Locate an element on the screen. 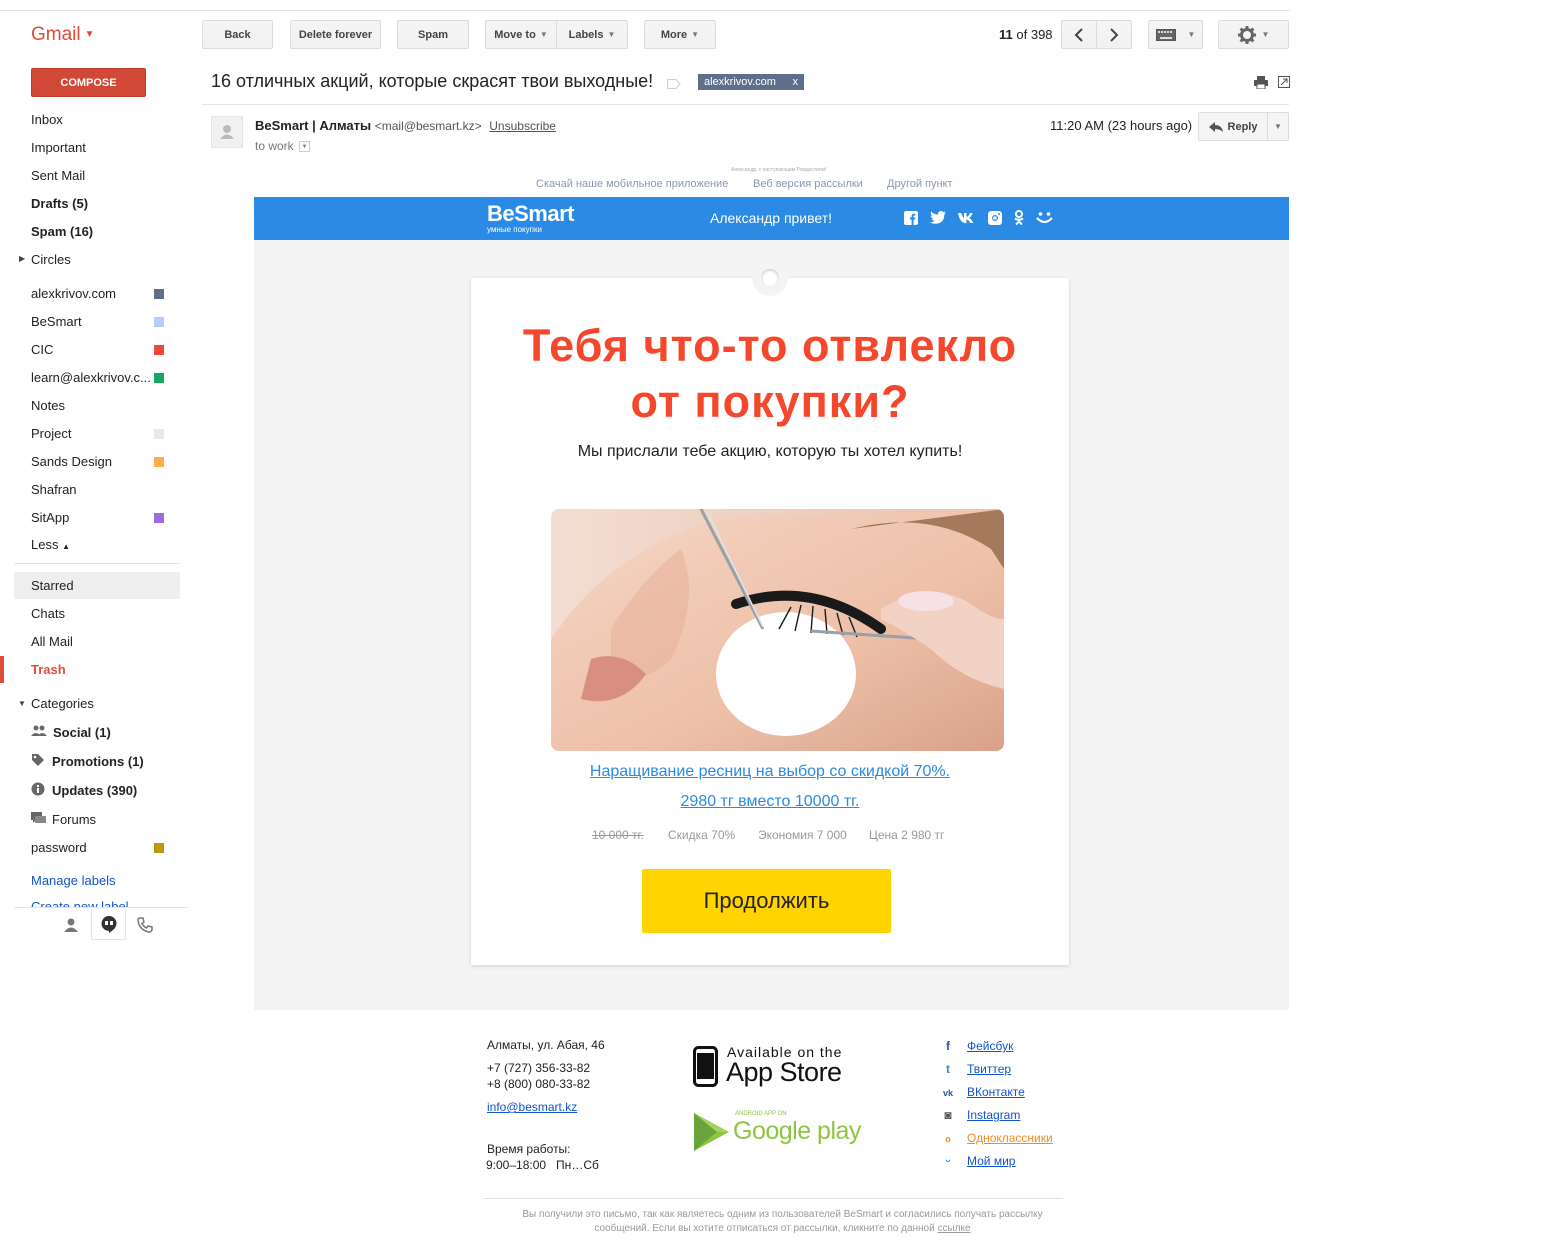 This screenshot has height=1248, width=1567. settings-button: ▼ is located at coordinates (1253, 34).